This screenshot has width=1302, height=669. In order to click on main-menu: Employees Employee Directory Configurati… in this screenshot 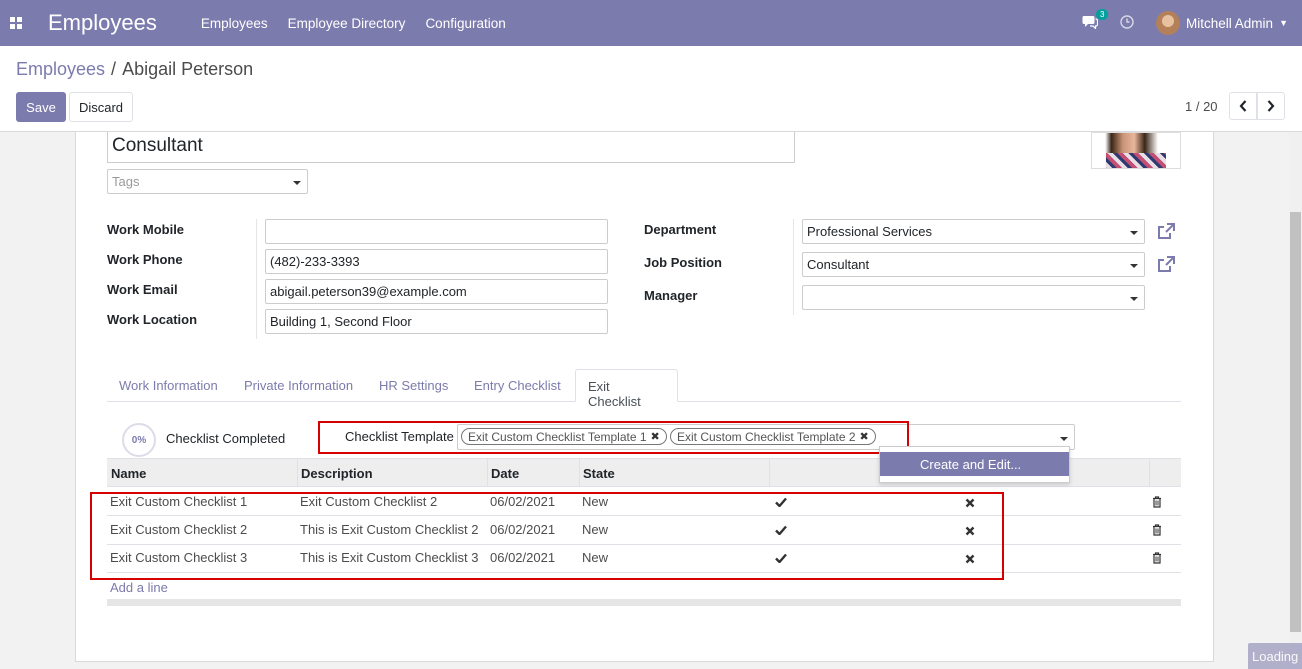, I will do `click(363, 23)`.